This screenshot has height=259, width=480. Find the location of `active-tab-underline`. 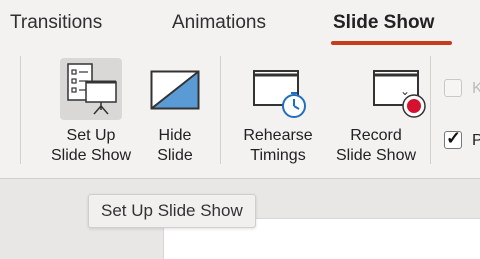

active-tab-underline is located at coordinates (391, 43).